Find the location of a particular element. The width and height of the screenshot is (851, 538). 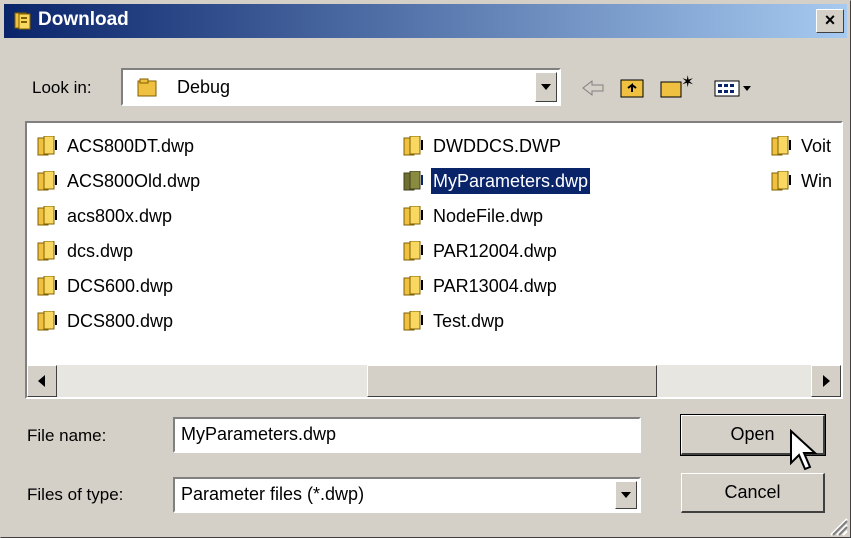

file-name: ACS800DT.dwp is located at coordinates (131, 146).